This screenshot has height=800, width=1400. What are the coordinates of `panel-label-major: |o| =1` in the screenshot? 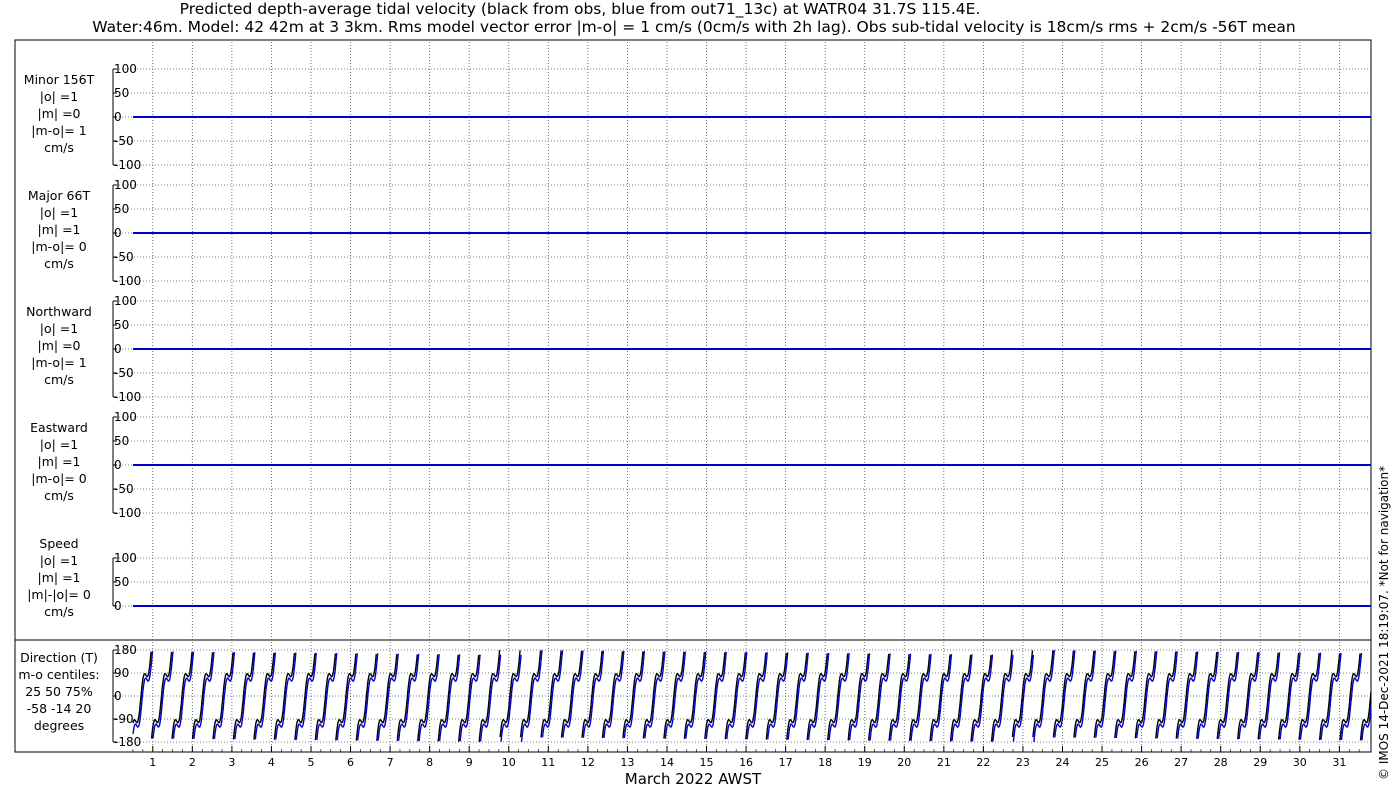 It's located at (59, 212).